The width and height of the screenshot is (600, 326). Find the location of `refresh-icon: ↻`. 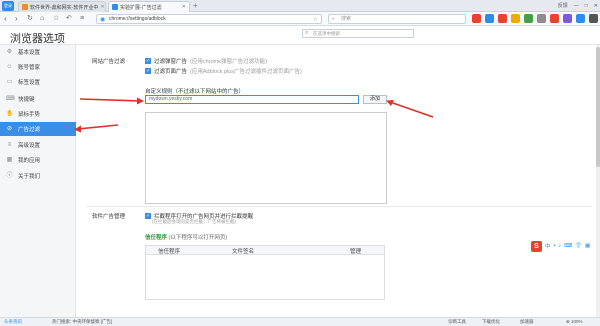

refresh-icon: ↻ is located at coordinates (30, 19).